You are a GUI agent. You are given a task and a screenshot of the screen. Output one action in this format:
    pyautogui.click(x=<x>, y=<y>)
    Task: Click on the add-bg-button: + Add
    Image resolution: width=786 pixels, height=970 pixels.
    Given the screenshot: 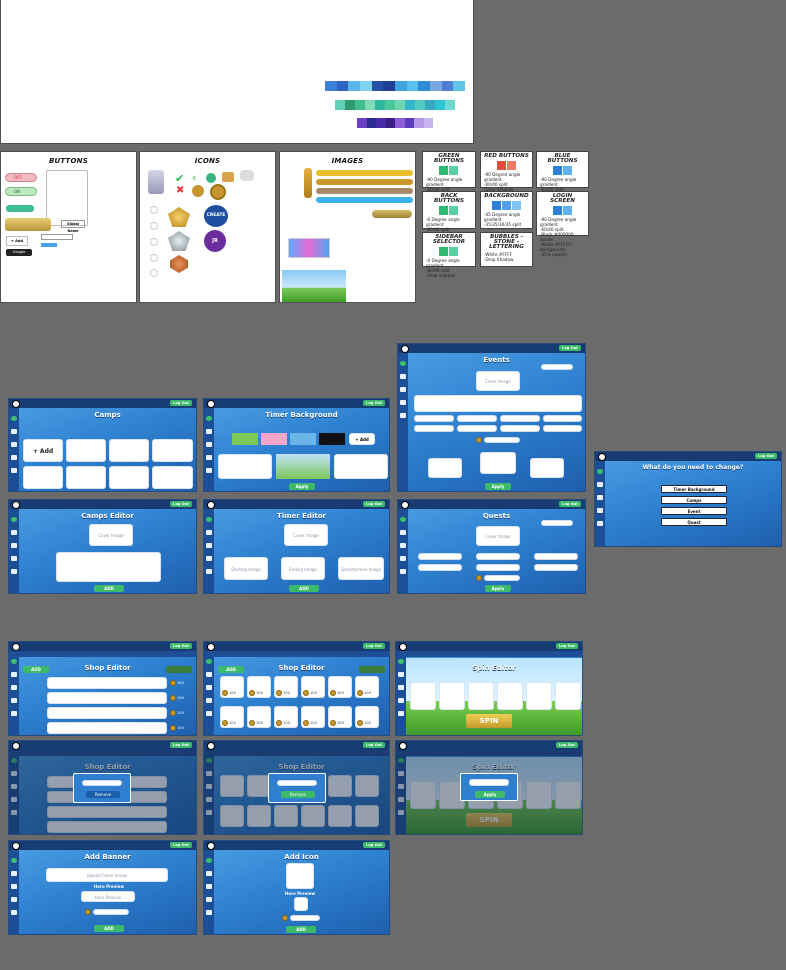 What is the action you would take?
    pyautogui.click(x=362, y=439)
    